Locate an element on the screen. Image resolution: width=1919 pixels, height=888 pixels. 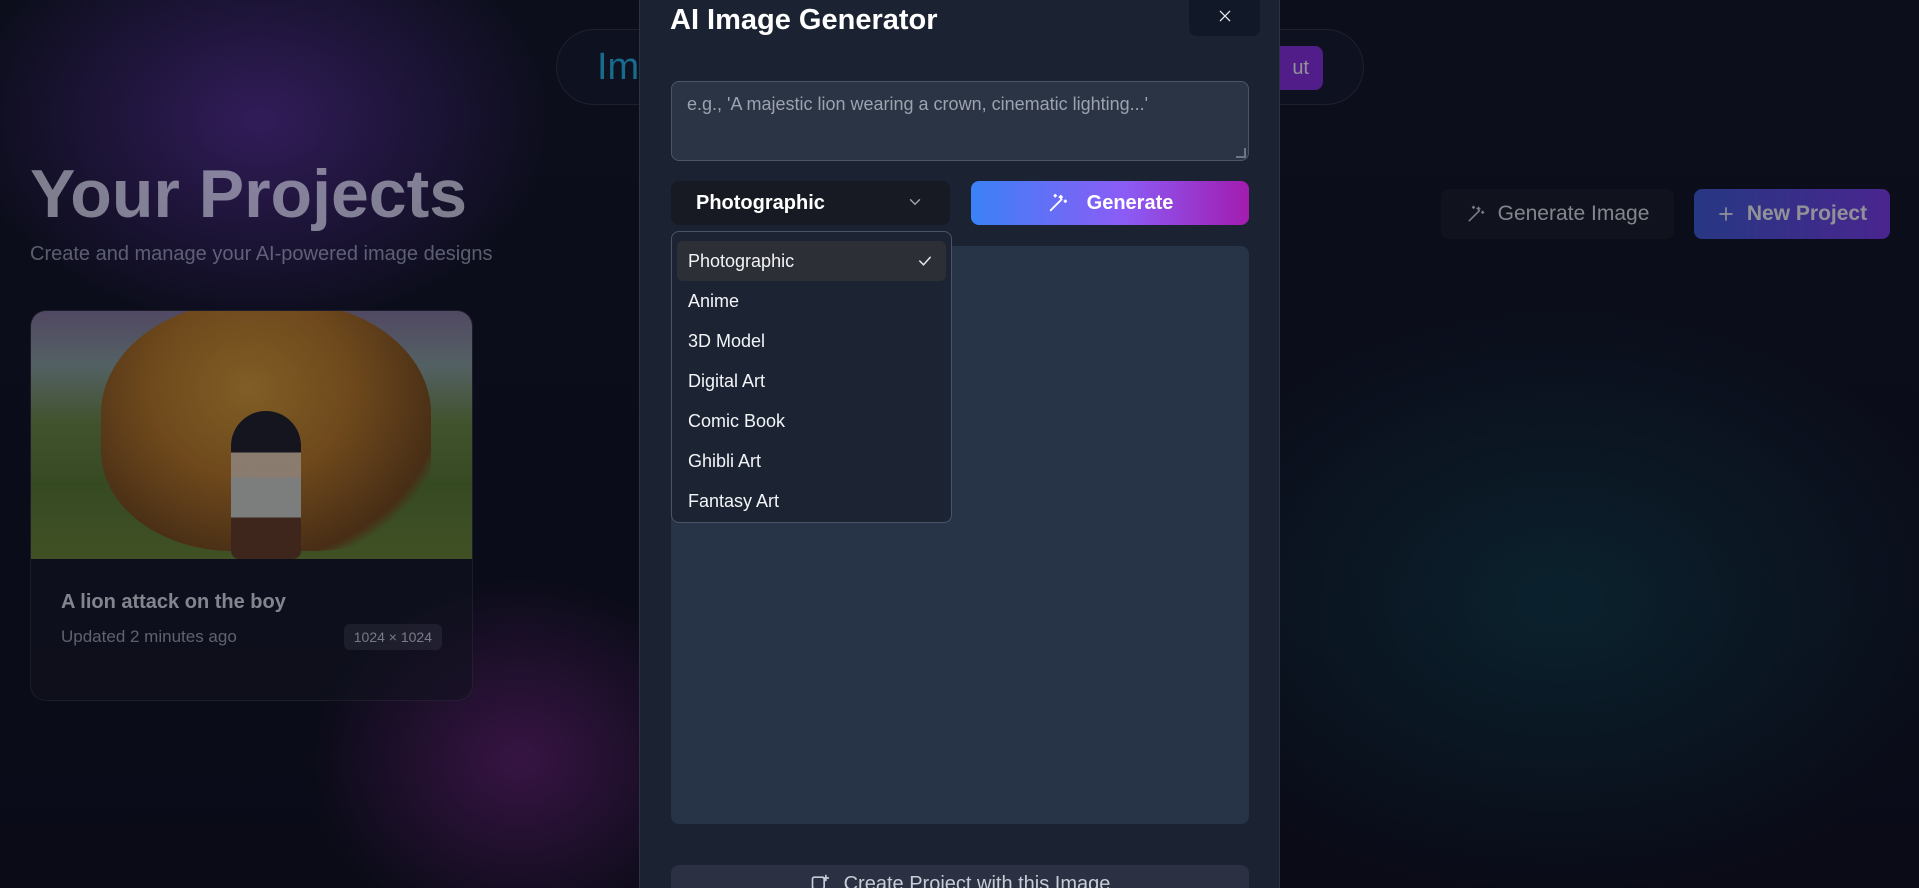
style-option-comic-book: Comic Book is located at coordinates (811, 421).